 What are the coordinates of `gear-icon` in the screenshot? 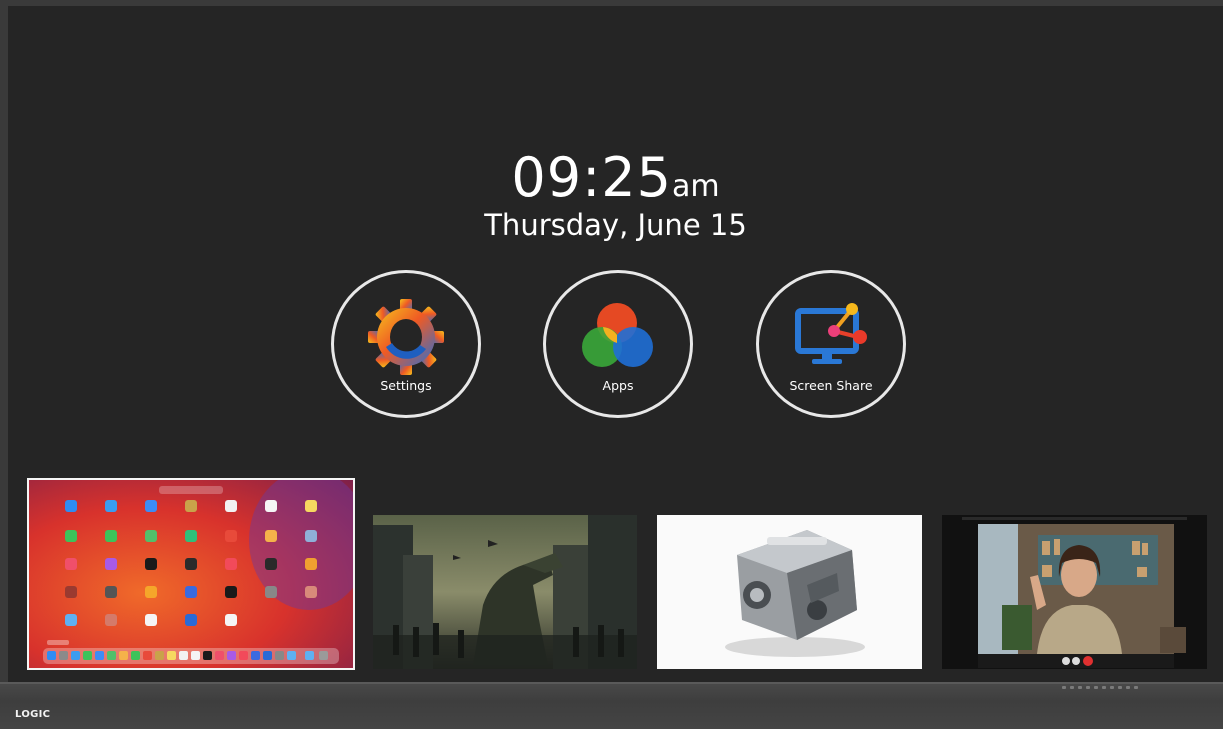 It's located at (406, 337).